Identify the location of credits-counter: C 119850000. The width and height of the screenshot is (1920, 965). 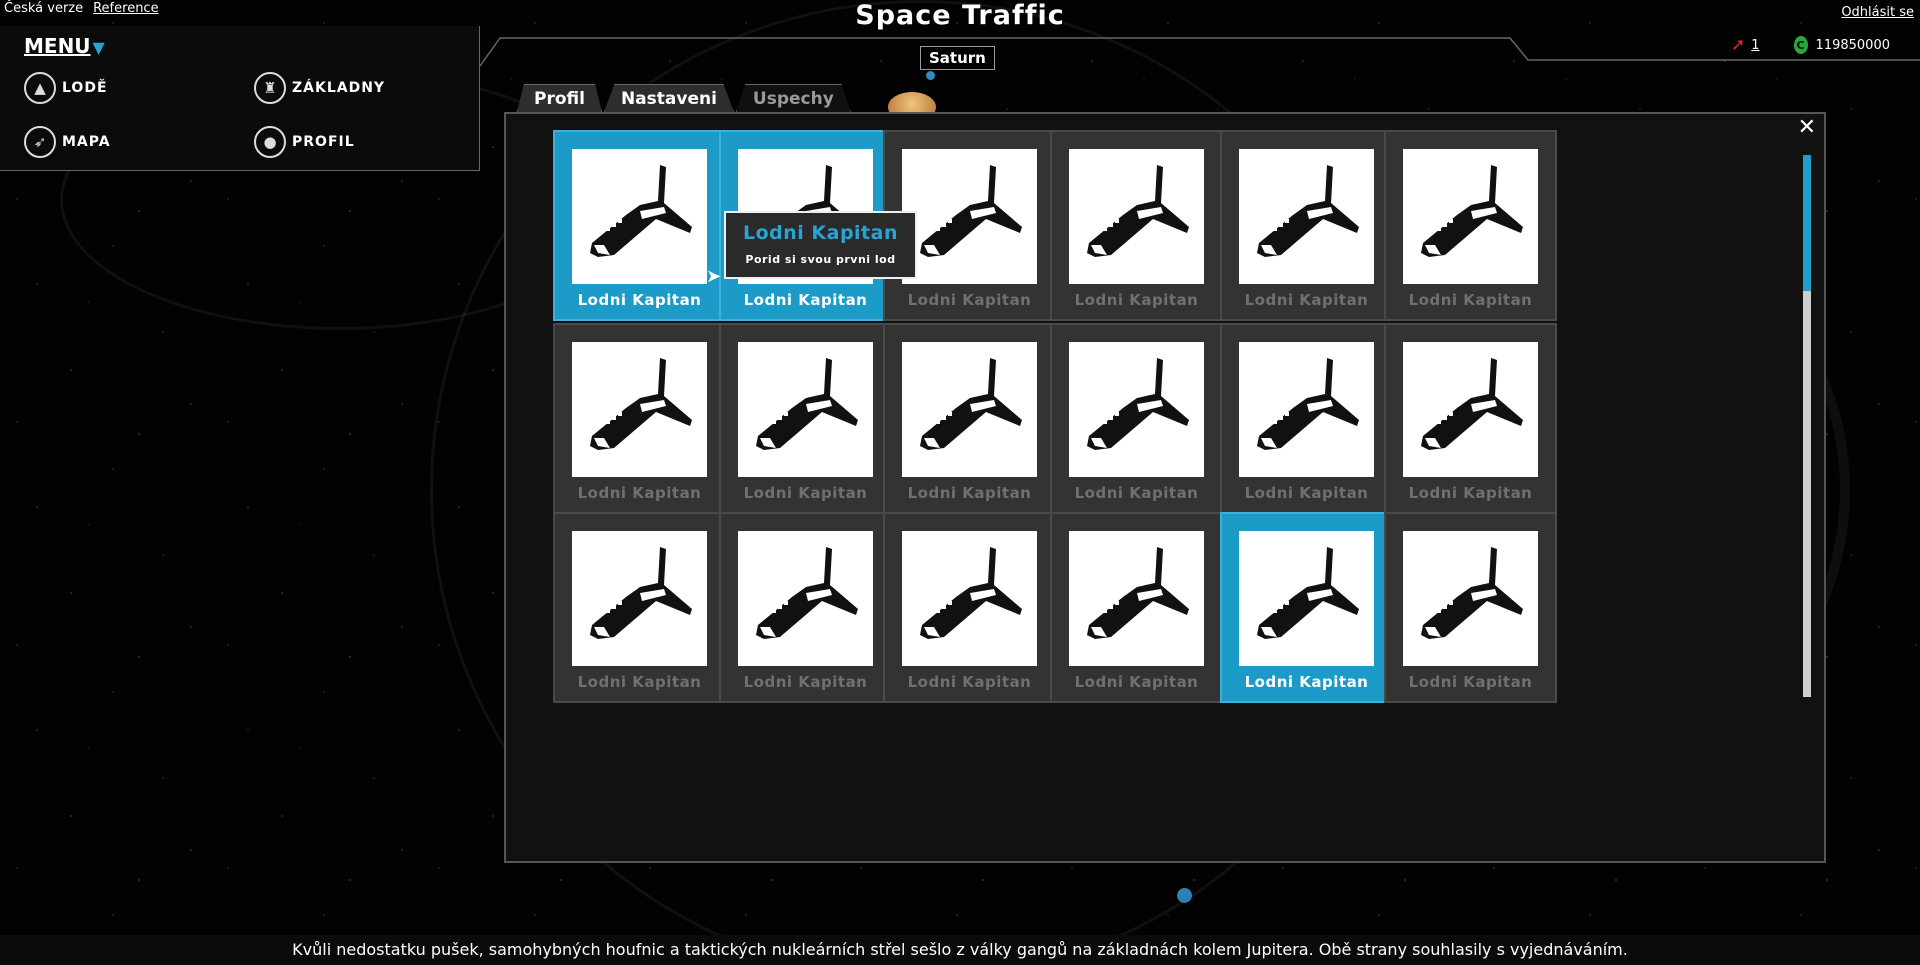
(1841, 45).